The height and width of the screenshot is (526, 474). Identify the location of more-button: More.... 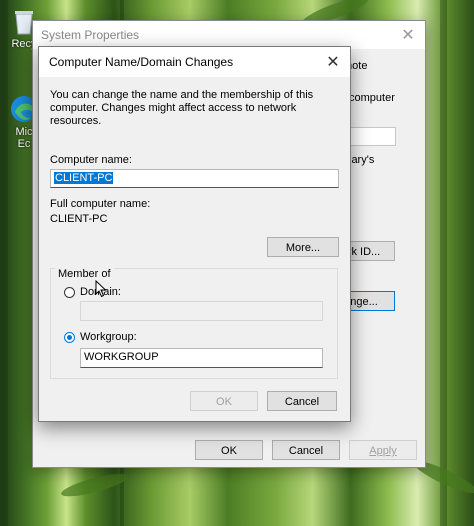
(303, 247).